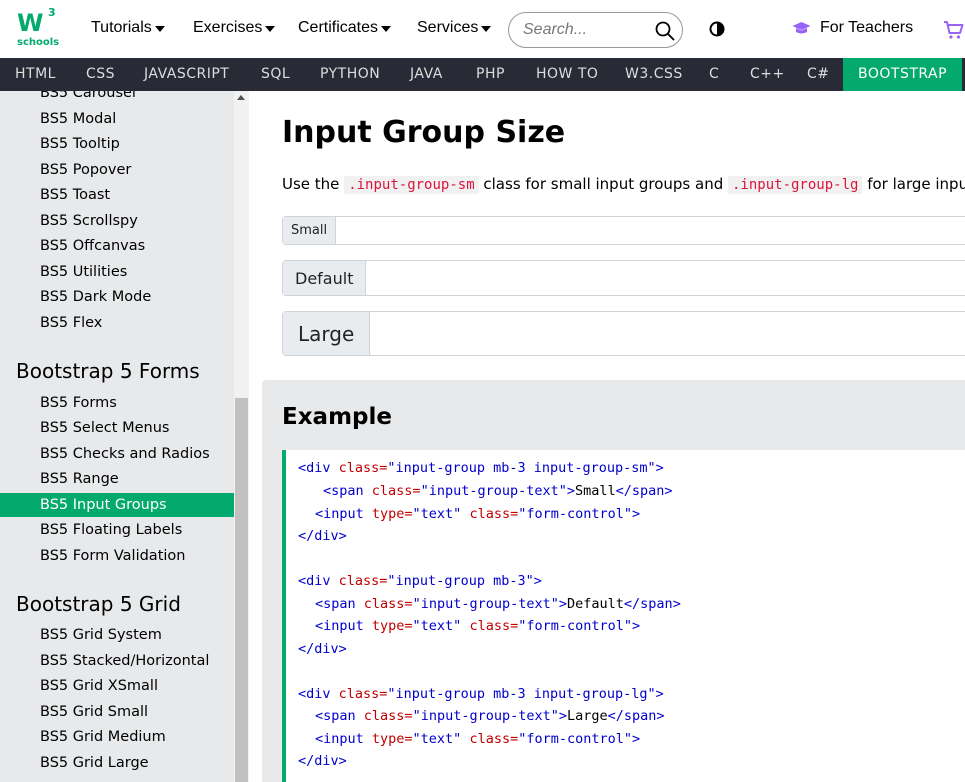 Image resolution: width=965 pixels, height=782 pixels. What do you see at coordinates (83, 276) in the screenshot?
I see `sidebar-item: BS5 Utilities` at bounding box center [83, 276].